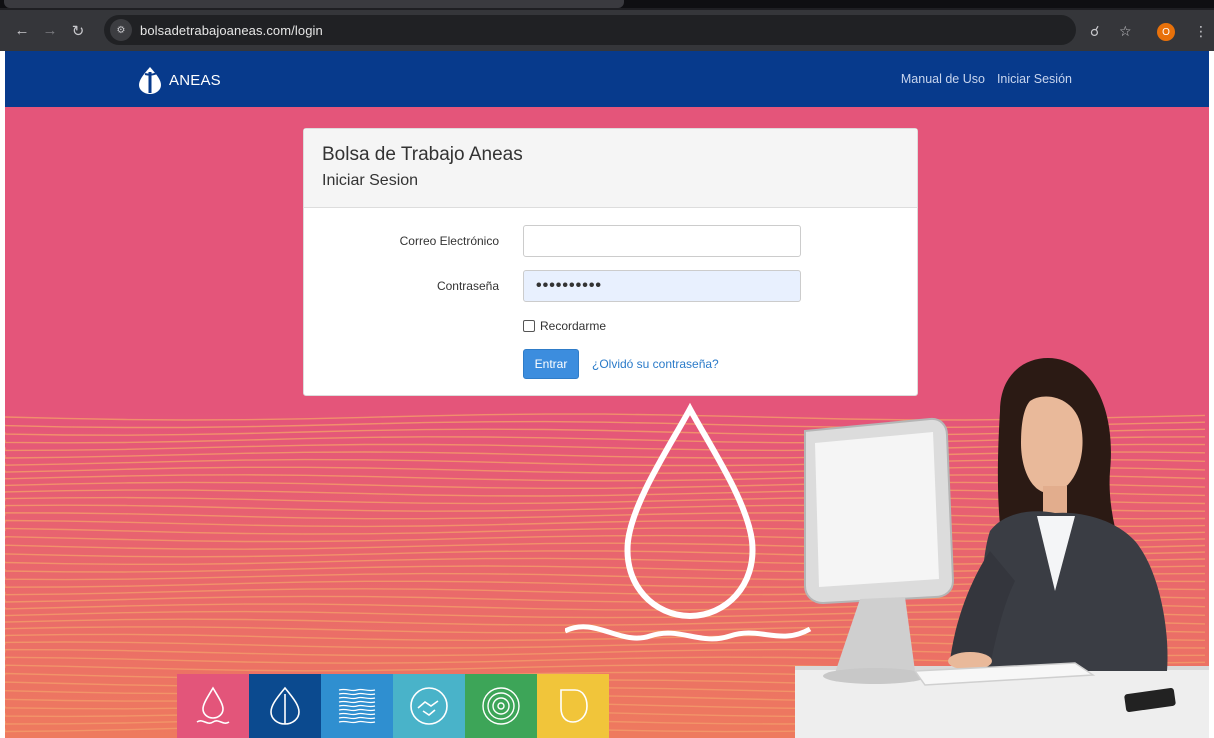 Image resolution: width=1214 pixels, height=738 pixels. What do you see at coordinates (370, 180) in the screenshot?
I see `panel-subtitle: Iniciar Sesion` at bounding box center [370, 180].